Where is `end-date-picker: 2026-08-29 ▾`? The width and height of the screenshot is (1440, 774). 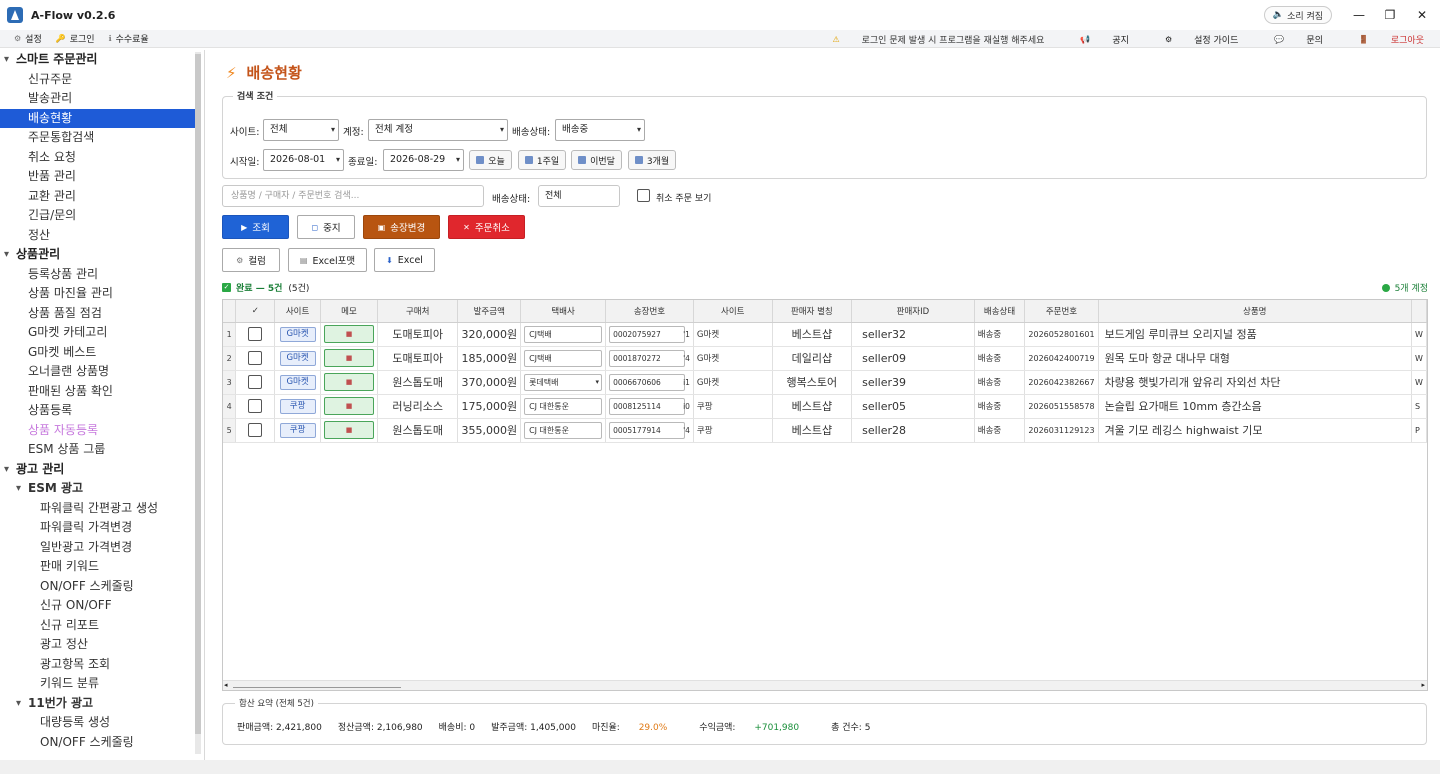 end-date-picker: 2026-08-29 ▾ is located at coordinates (423, 160).